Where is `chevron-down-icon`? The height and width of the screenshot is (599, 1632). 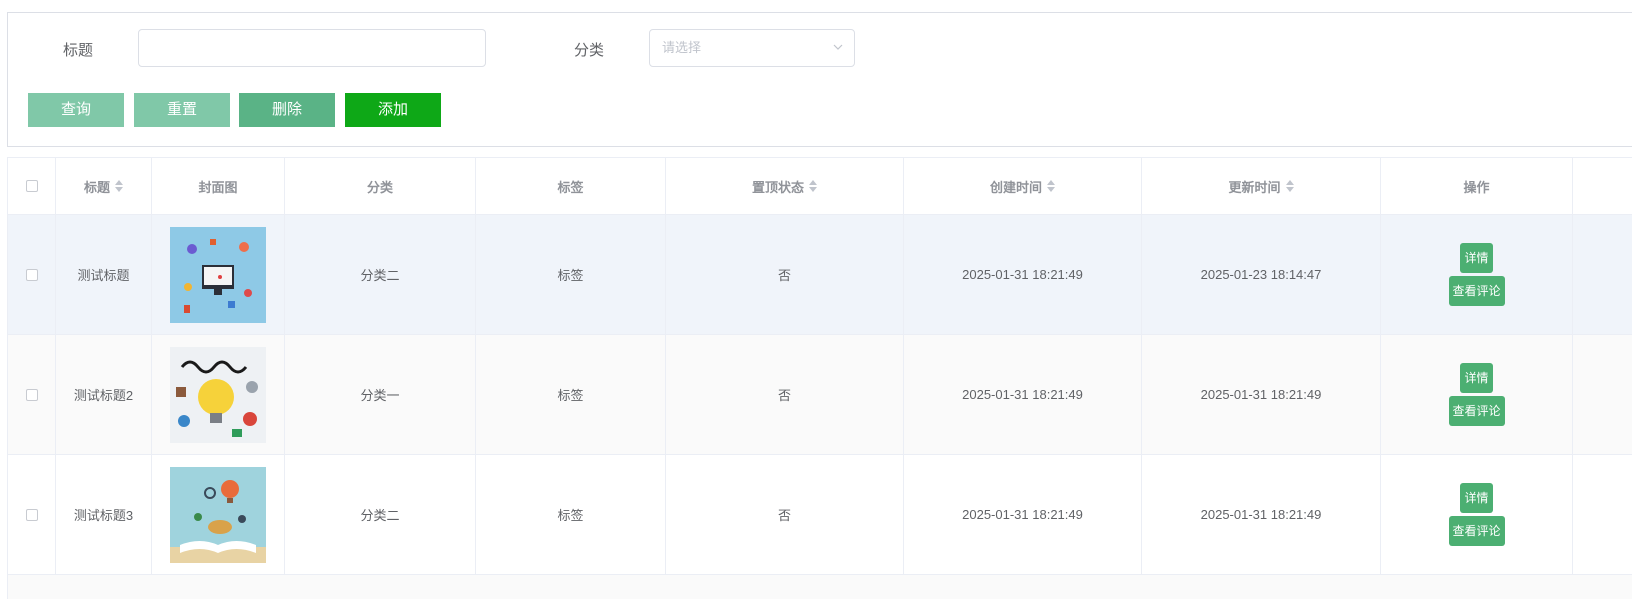 chevron-down-icon is located at coordinates (838, 55).